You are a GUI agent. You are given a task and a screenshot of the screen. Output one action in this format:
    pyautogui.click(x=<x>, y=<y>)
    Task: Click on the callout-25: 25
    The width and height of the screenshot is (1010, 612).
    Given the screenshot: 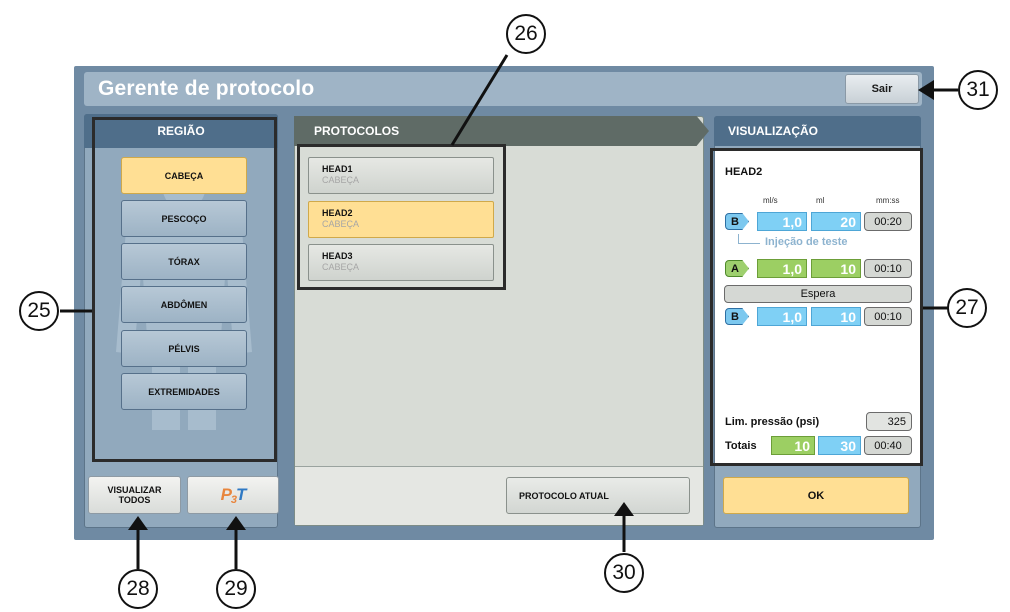 What is the action you would take?
    pyautogui.click(x=39, y=311)
    